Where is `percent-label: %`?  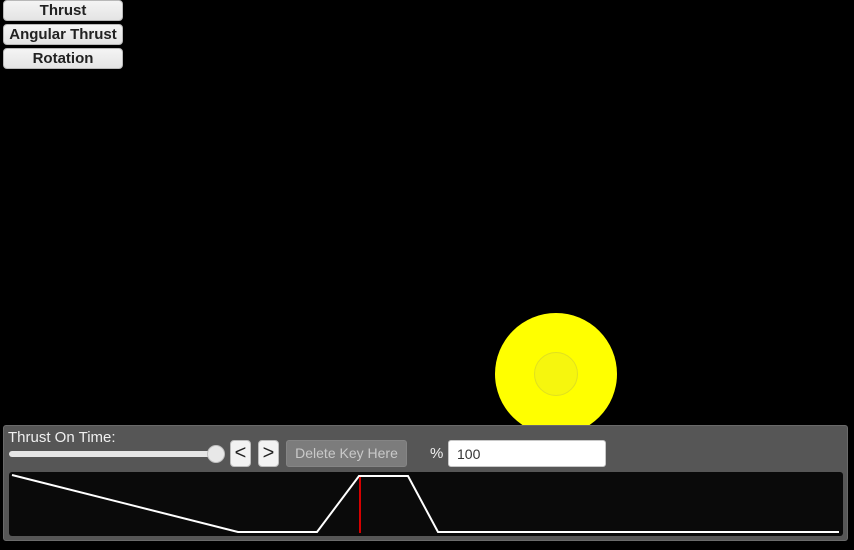 percent-label: % is located at coordinates (437, 453).